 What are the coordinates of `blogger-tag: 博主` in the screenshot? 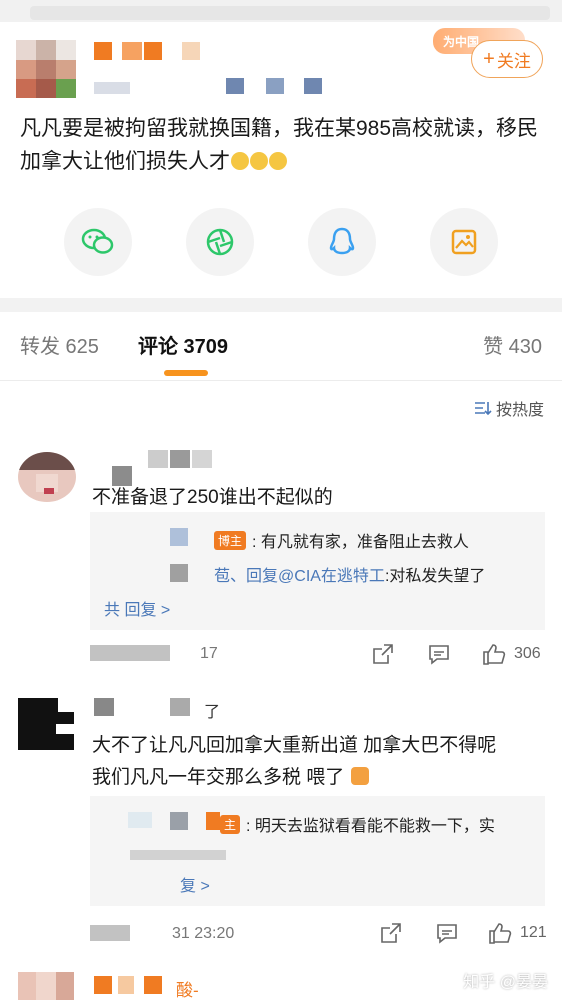 It's located at (230, 540).